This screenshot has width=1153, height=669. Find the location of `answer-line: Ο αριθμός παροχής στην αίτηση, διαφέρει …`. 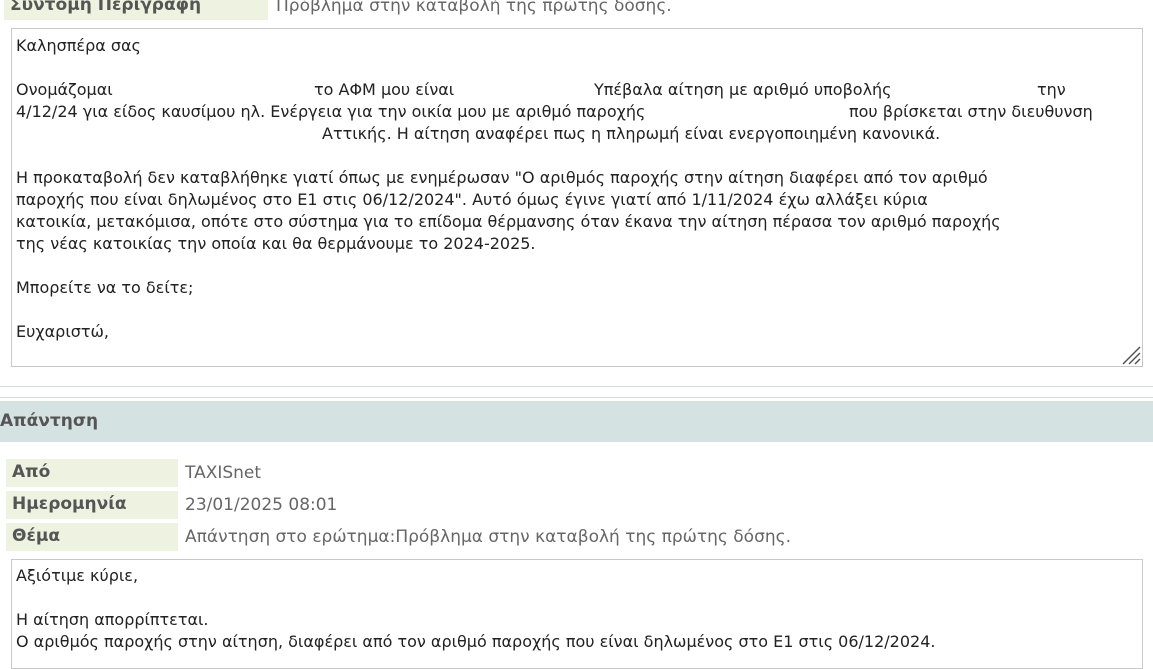

answer-line: Ο αριθμός παροχής στην αίτηση, διαφέρει … is located at coordinates (476, 641).